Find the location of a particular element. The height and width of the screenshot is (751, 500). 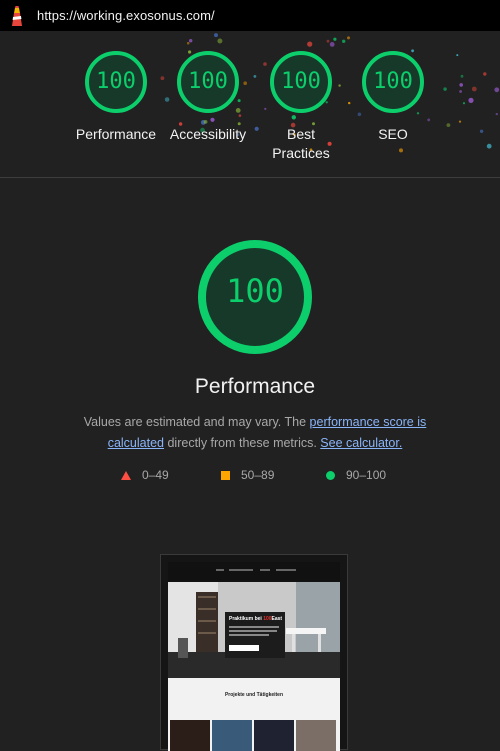

screenshot-hero: Praktikum bei 100East is located at coordinates (254, 630).